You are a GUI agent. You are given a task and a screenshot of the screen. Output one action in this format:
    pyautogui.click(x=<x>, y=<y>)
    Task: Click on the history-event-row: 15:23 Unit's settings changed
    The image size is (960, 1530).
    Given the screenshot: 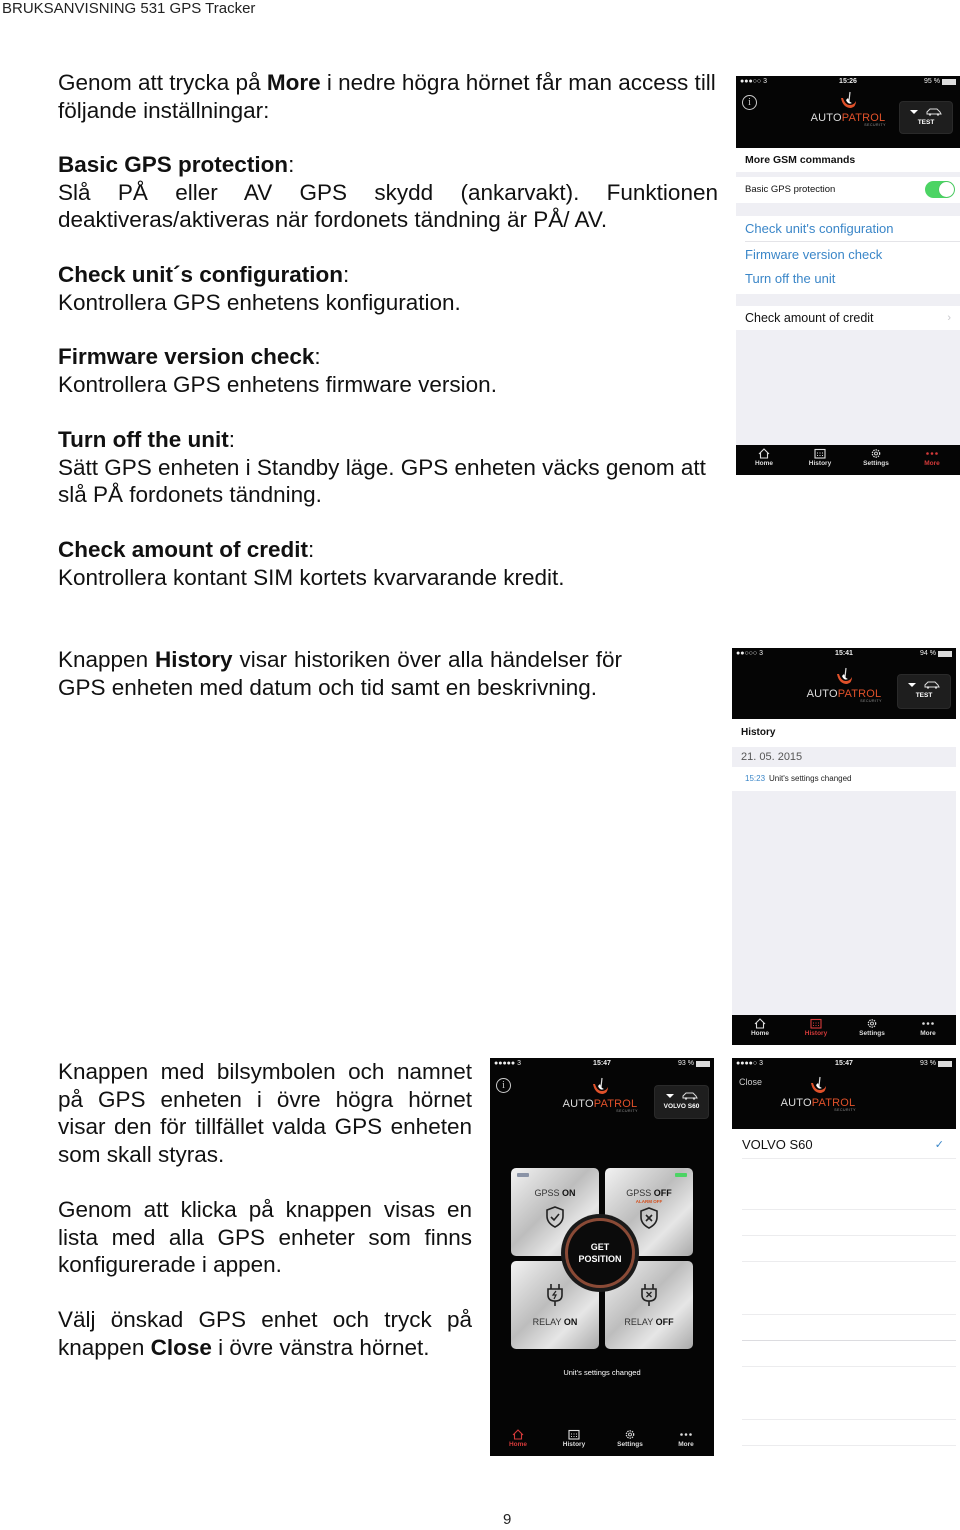 What is the action you would take?
    pyautogui.click(x=844, y=779)
    